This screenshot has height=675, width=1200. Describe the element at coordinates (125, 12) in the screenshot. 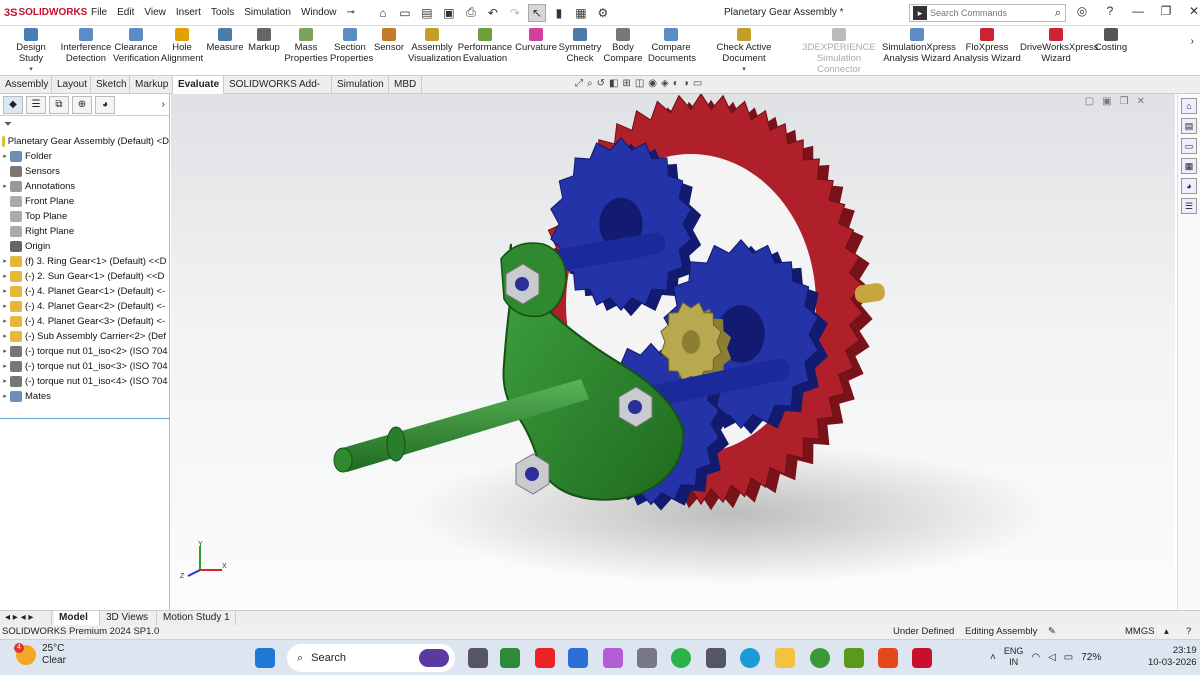

I see `menu-edit: Edit` at that location.